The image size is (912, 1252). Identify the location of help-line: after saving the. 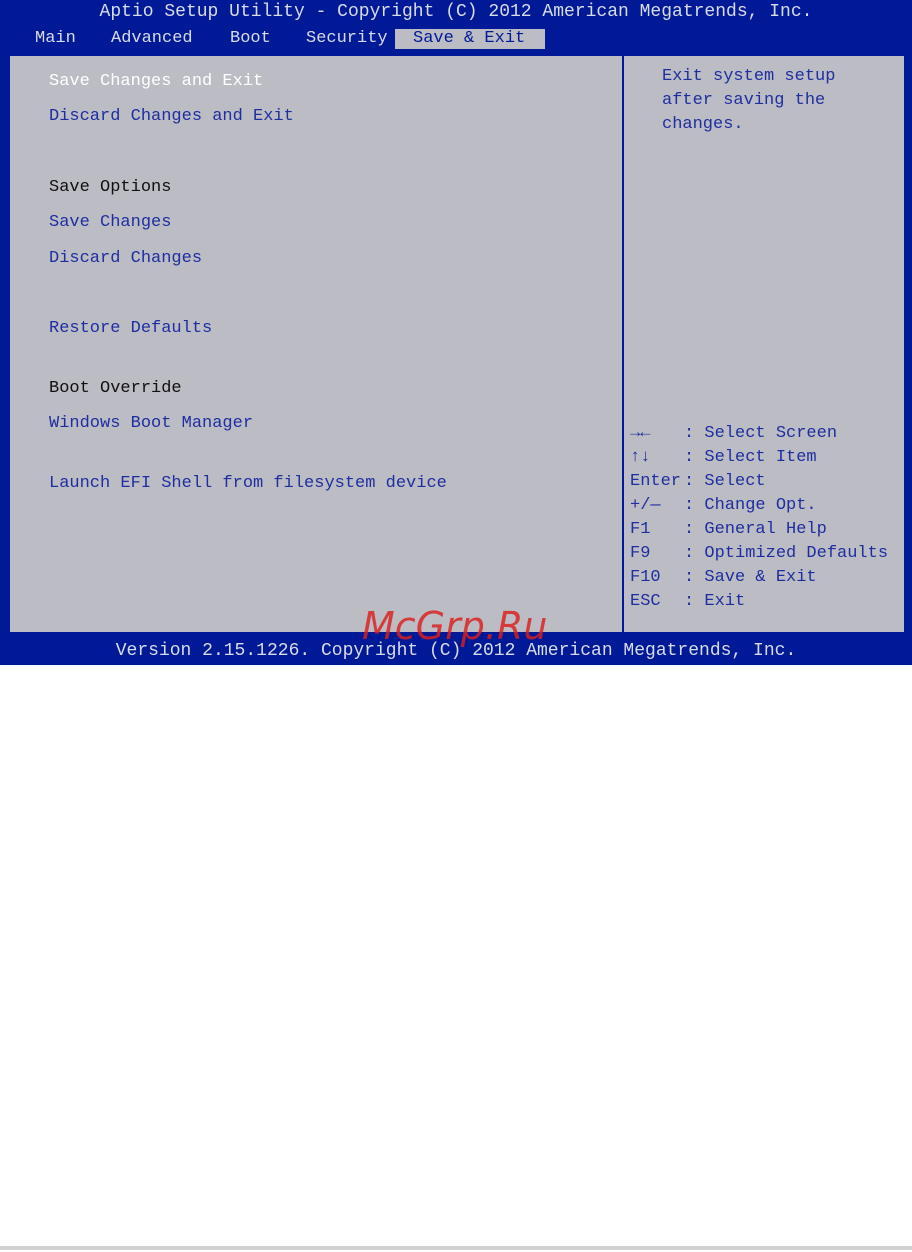
(744, 100).